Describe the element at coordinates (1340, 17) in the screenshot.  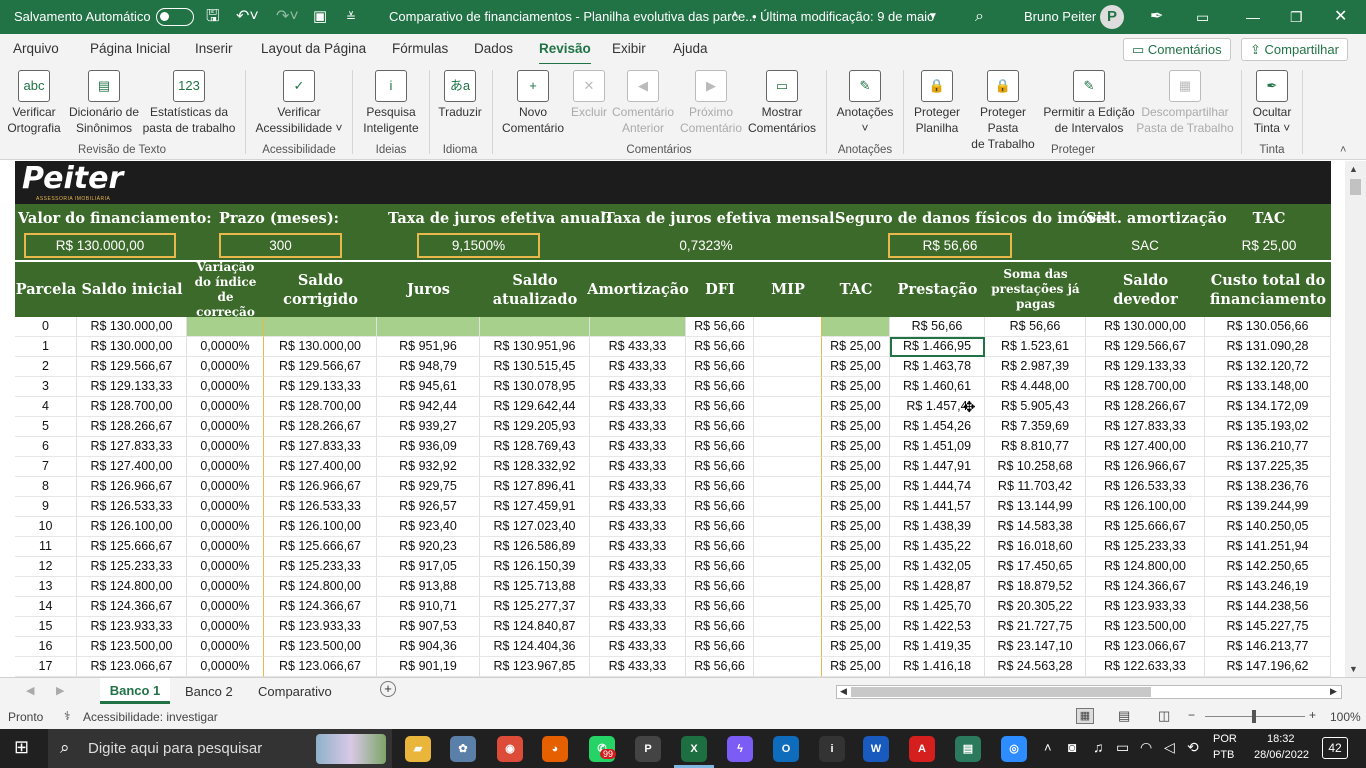
I see `close-icon: ✕` at that location.